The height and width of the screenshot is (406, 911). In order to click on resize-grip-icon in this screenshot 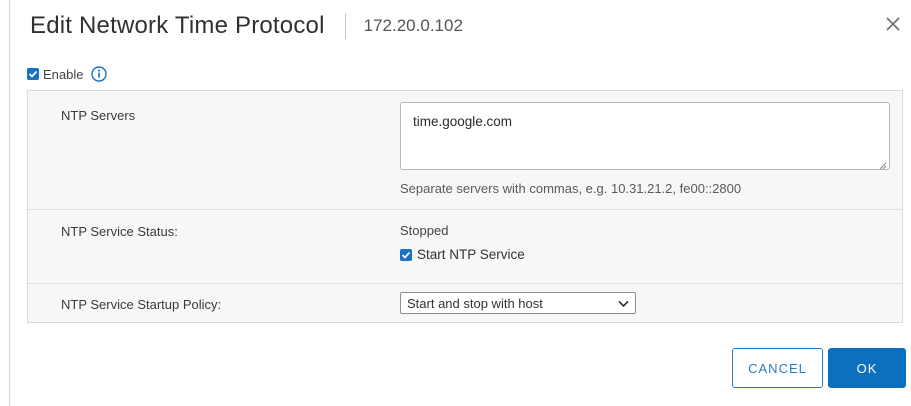, I will do `click(882, 164)`.